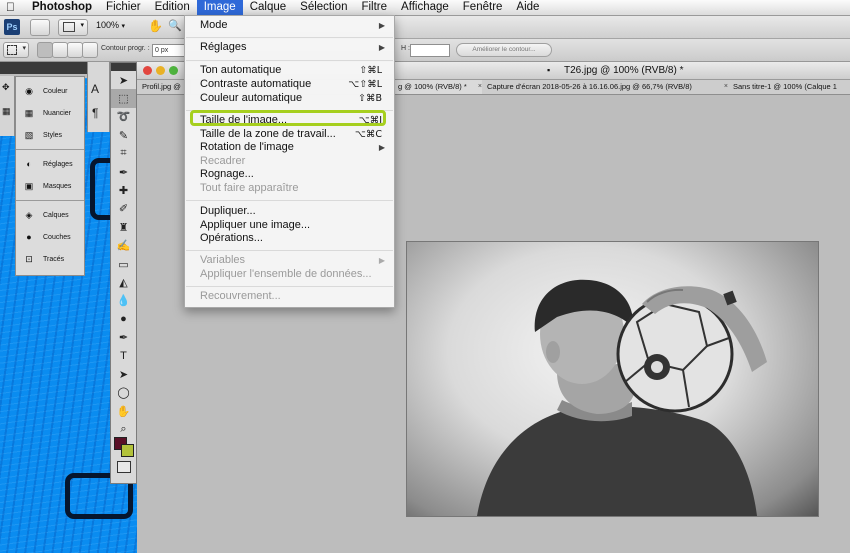 The image size is (850, 553). What do you see at coordinates (123, 7) in the screenshot?
I see `menu-fichier: Fichier` at bounding box center [123, 7].